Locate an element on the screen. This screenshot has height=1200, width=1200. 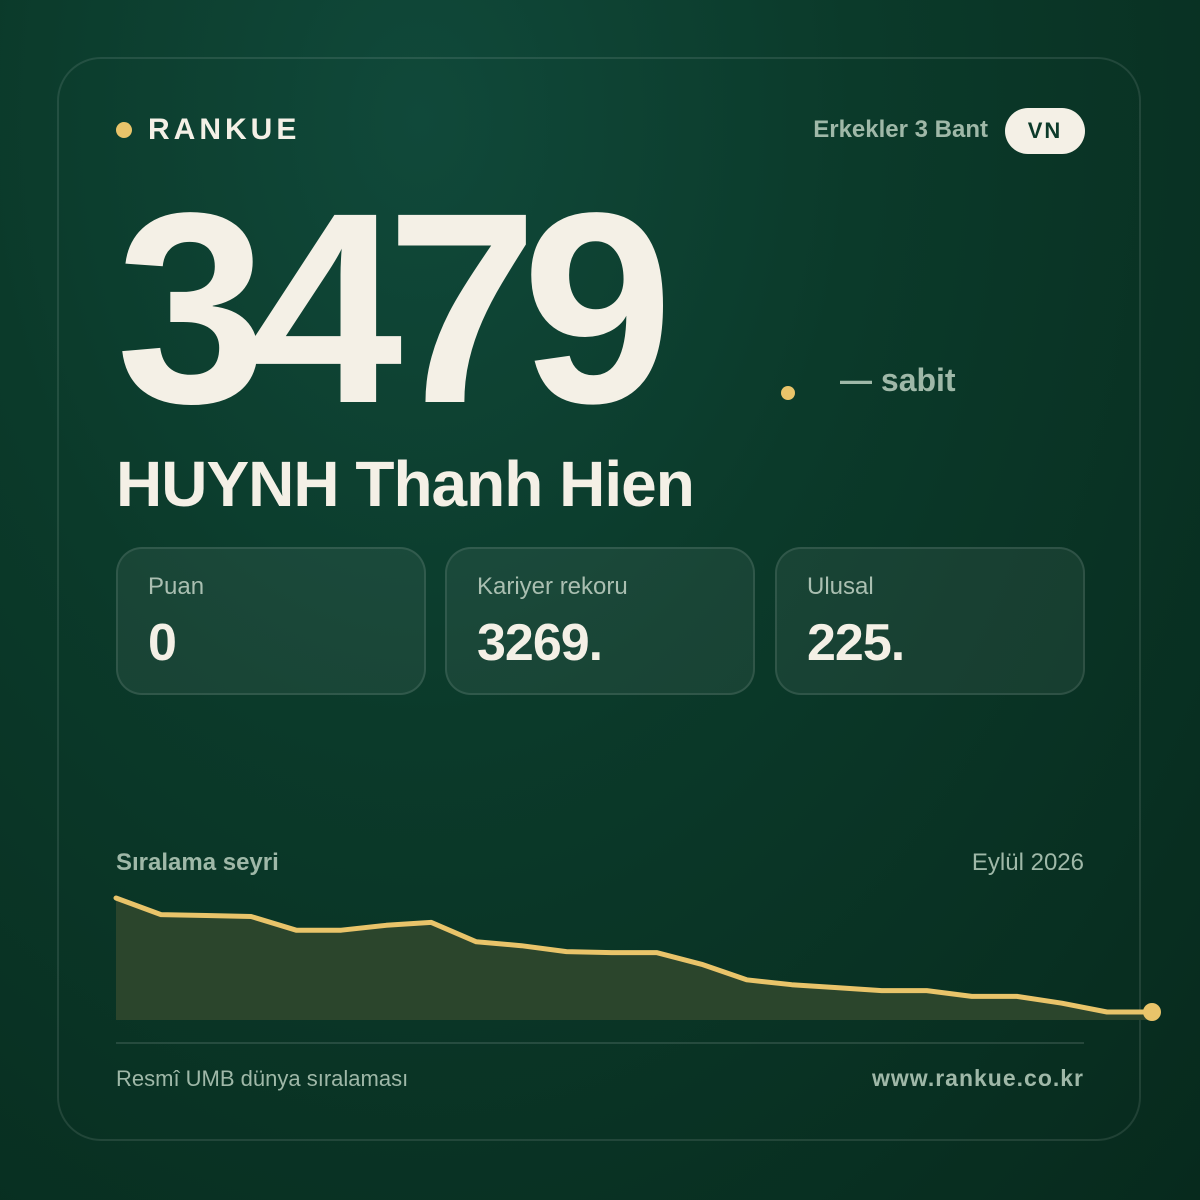
rank-history-chart is located at coordinates (637, 958).